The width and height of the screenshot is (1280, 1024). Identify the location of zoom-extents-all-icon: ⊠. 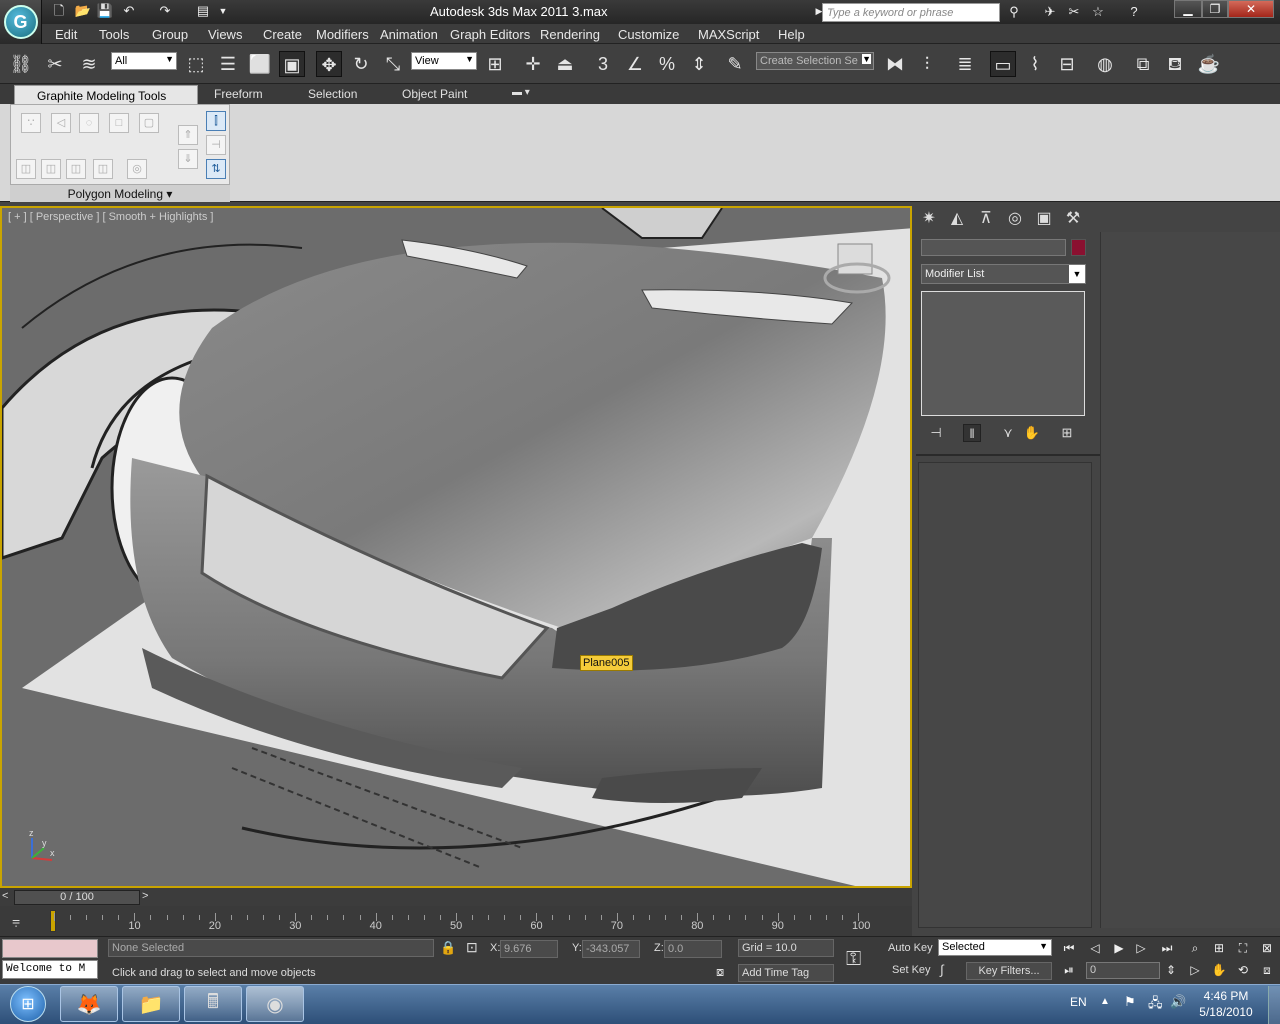
(1267, 948).